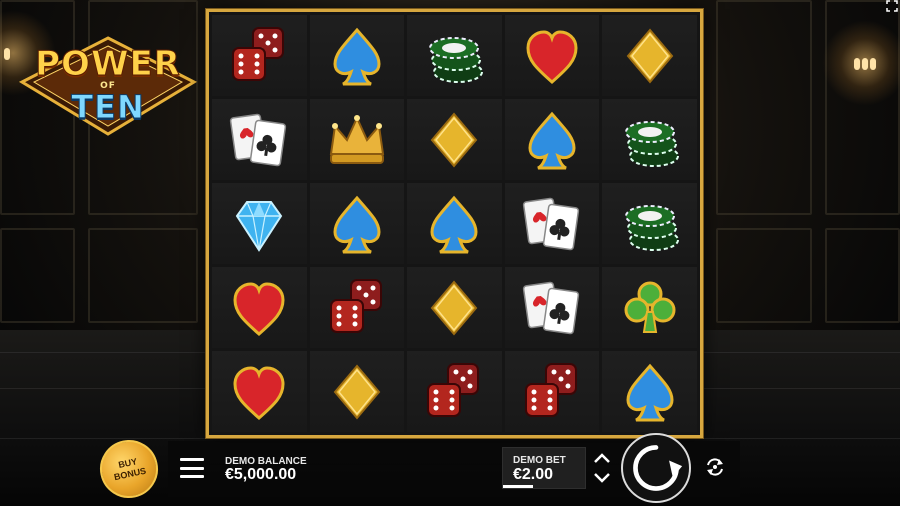  What do you see at coordinates (602, 478) in the screenshot?
I see `bet-down-icon` at bounding box center [602, 478].